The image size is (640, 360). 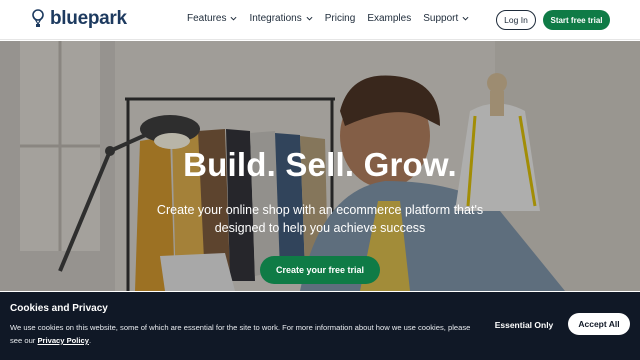 What do you see at coordinates (207, 18) in the screenshot?
I see `nav-label: Features` at bounding box center [207, 18].